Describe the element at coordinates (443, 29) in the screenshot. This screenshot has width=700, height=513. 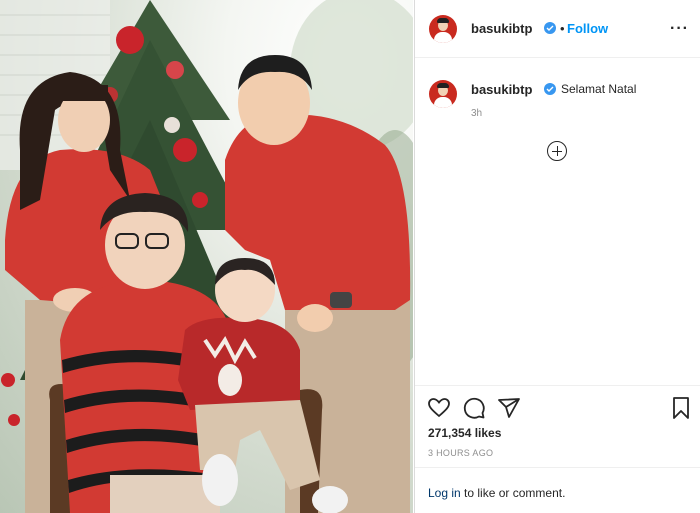
I see `avatar` at that location.